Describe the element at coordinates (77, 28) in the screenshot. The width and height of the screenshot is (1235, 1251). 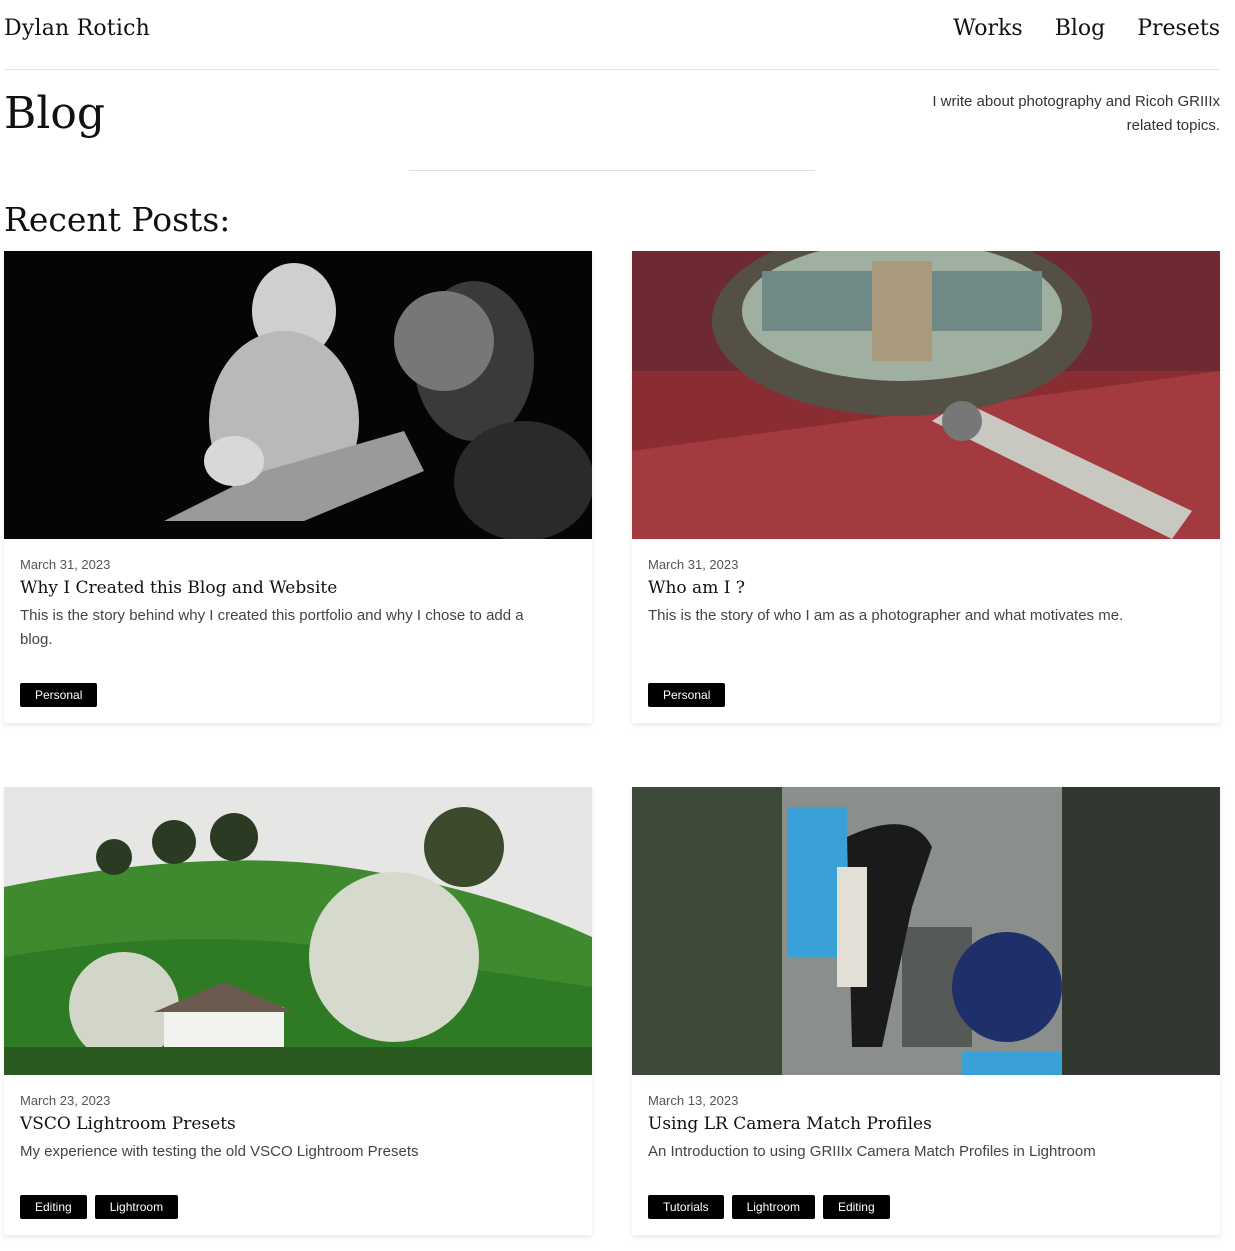
I see `brand-link: Dylan Rotich` at that location.